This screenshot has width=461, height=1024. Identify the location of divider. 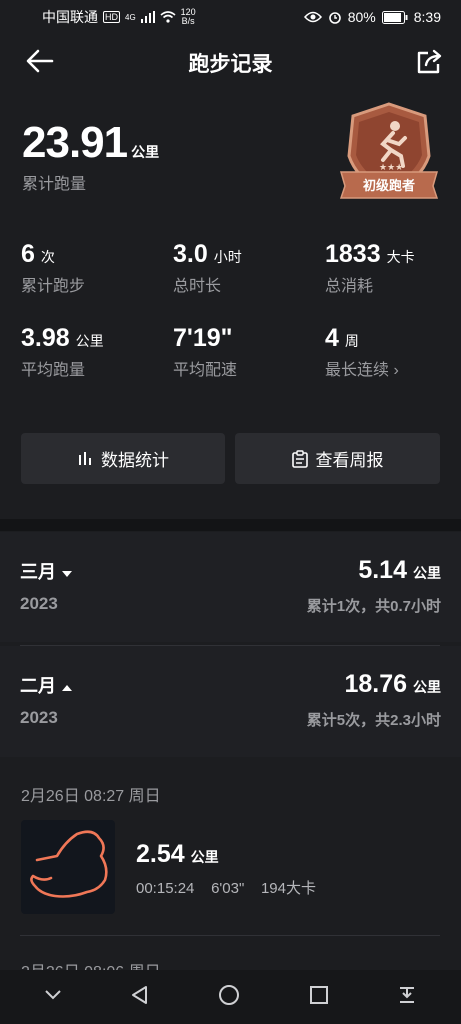
(230, 935).